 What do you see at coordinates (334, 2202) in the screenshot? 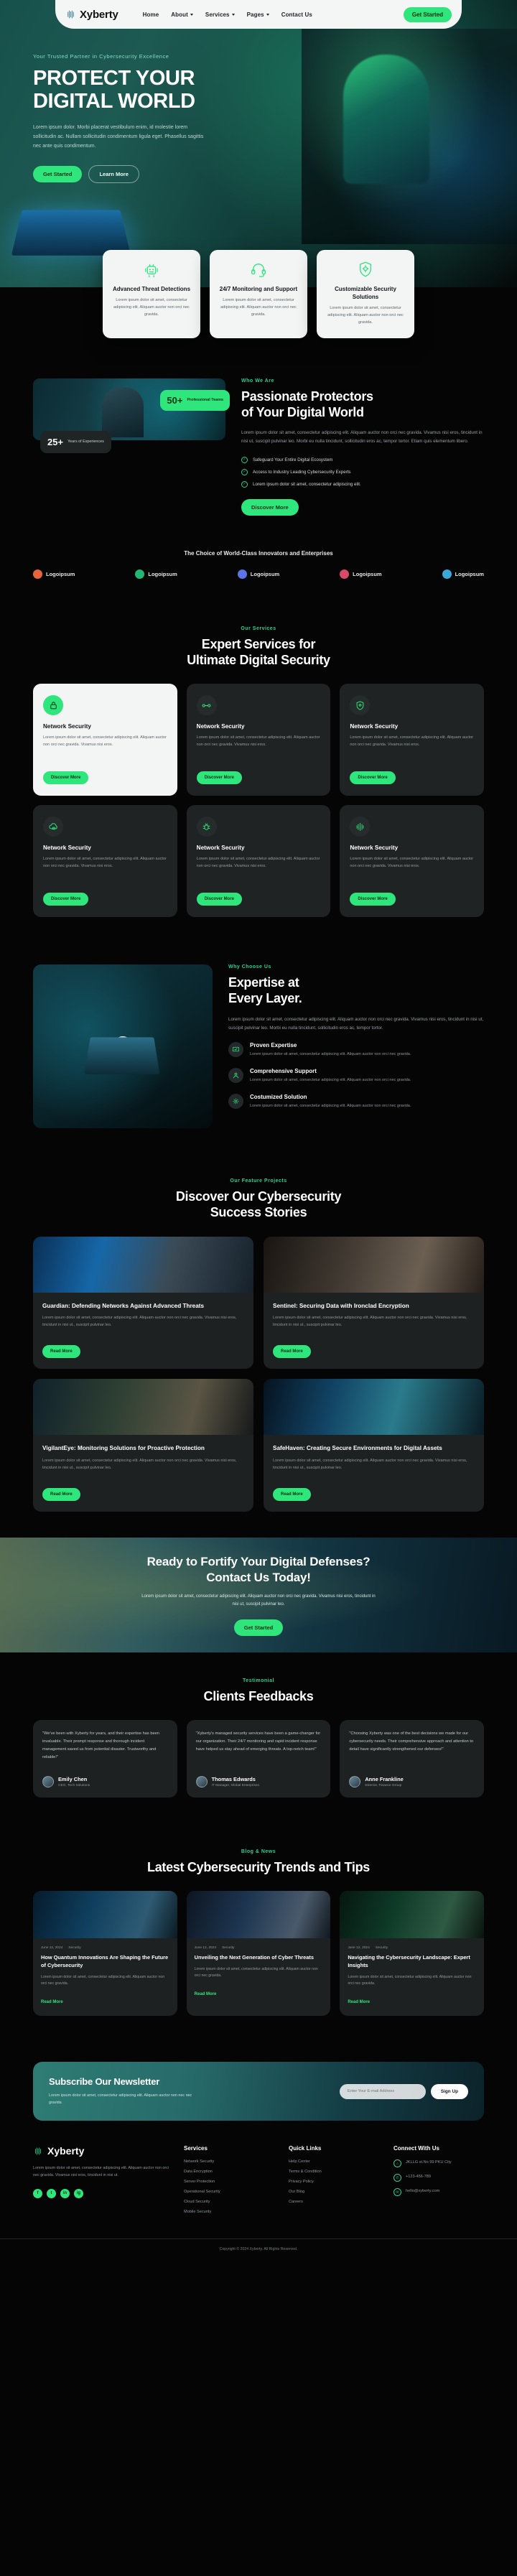
I see `footer-link: Careers` at bounding box center [334, 2202].